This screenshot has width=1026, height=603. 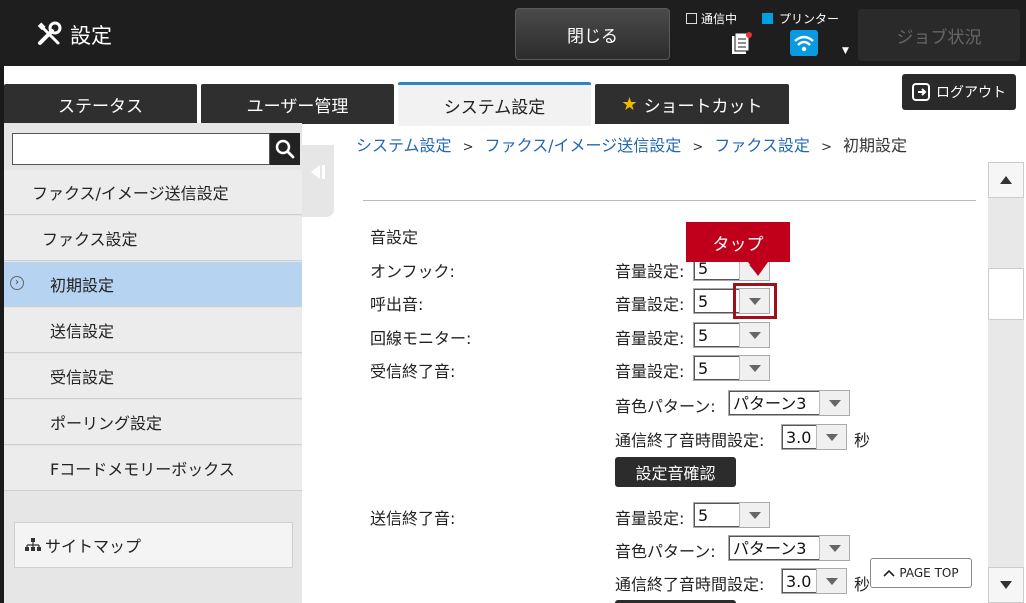 I want to click on send-end-duration-select: 3.0, so click(x=814, y=581).